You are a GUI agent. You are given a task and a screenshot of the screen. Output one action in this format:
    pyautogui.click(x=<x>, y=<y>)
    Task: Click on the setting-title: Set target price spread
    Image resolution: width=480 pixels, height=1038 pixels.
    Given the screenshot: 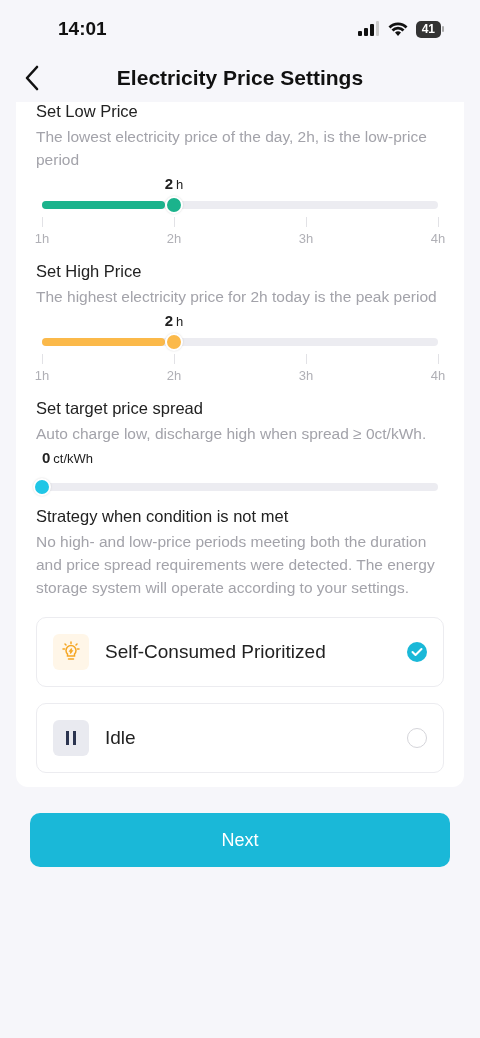 What is the action you would take?
    pyautogui.click(x=120, y=408)
    